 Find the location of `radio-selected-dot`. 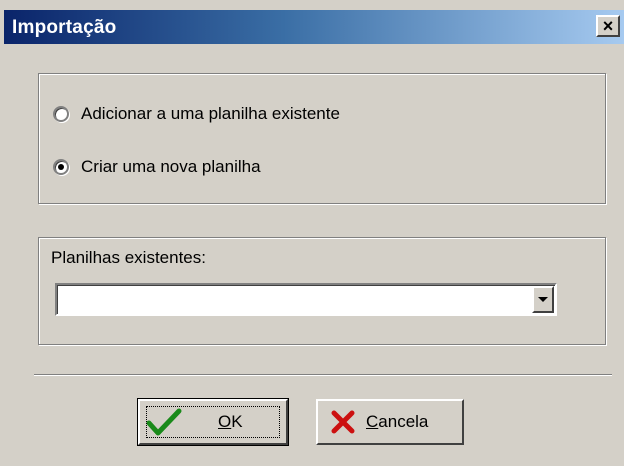

radio-selected-dot is located at coordinates (61, 167).